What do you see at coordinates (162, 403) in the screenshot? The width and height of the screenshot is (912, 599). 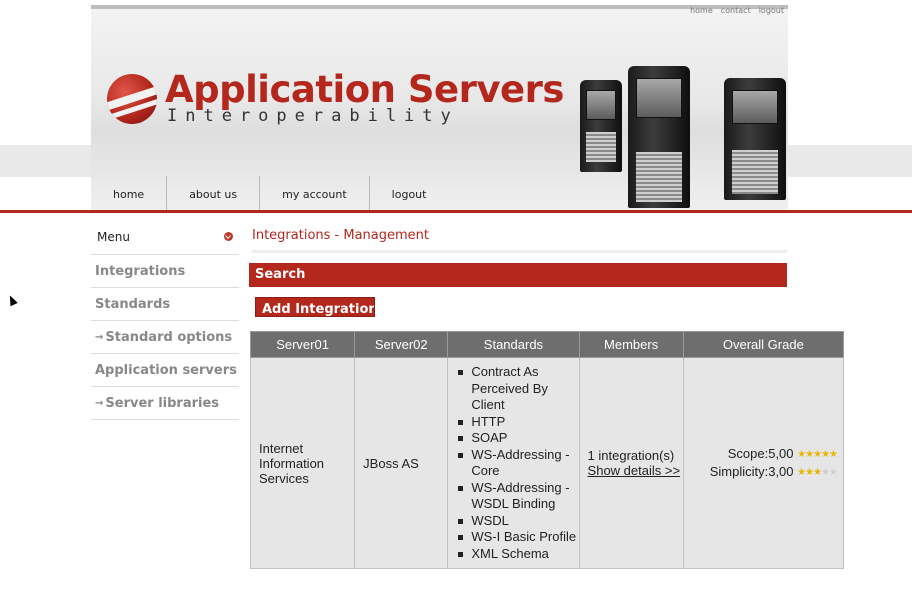 I see `menu-item-label: Server libraries` at bounding box center [162, 403].